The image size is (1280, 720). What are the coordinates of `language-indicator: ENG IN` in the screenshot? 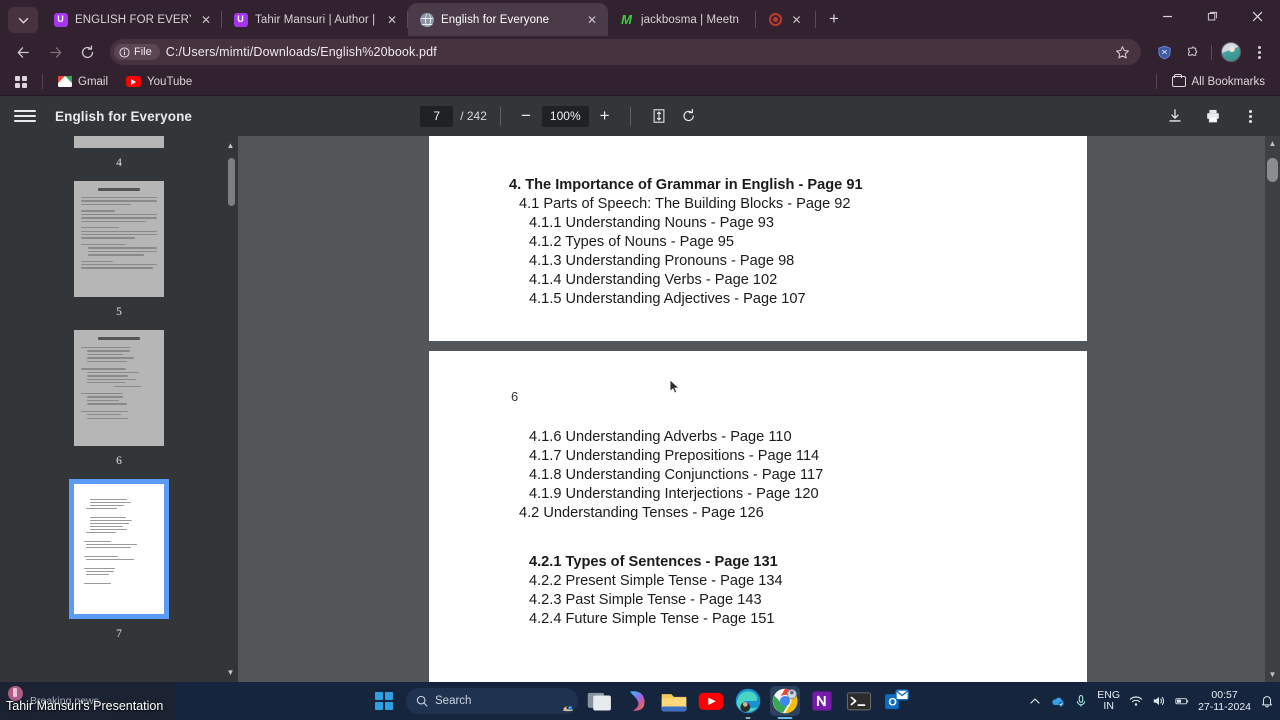 It's located at (1108, 701).